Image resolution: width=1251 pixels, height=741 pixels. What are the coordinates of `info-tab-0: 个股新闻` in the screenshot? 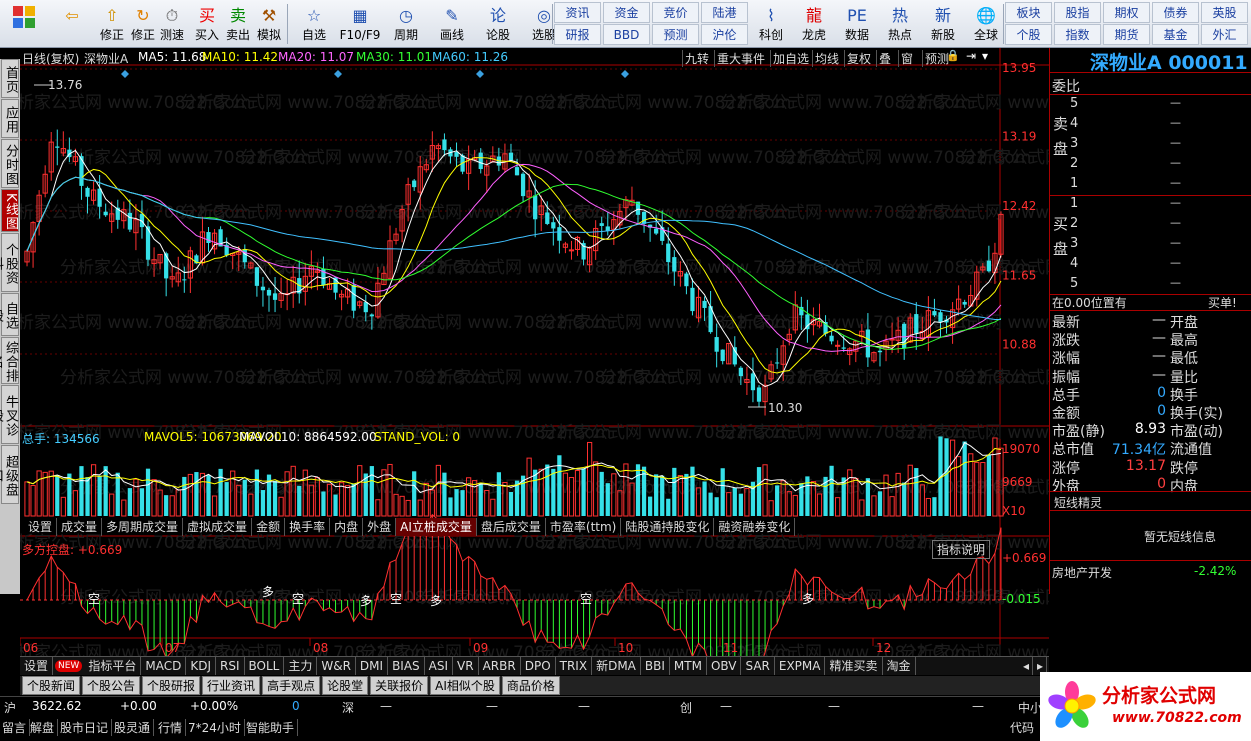 It's located at (51, 685).